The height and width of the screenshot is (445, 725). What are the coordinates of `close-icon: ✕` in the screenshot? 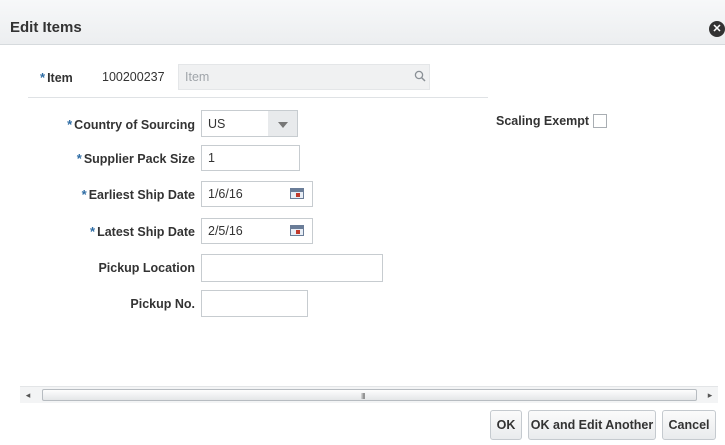 It's located at (717, 29).